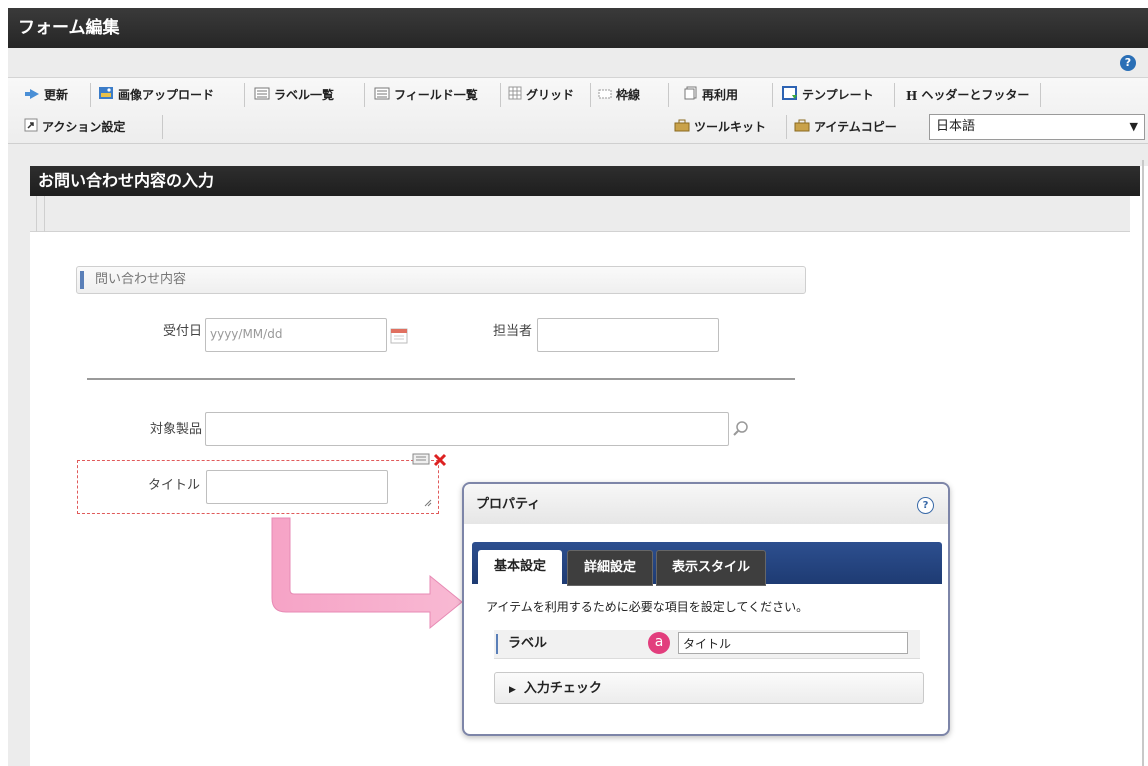 Image resolution: width=1148 pixels, height=766 pixels. Describe the element at coordinates (173, 485) in the screenshot. I see `title-label: タイトル` at that location.